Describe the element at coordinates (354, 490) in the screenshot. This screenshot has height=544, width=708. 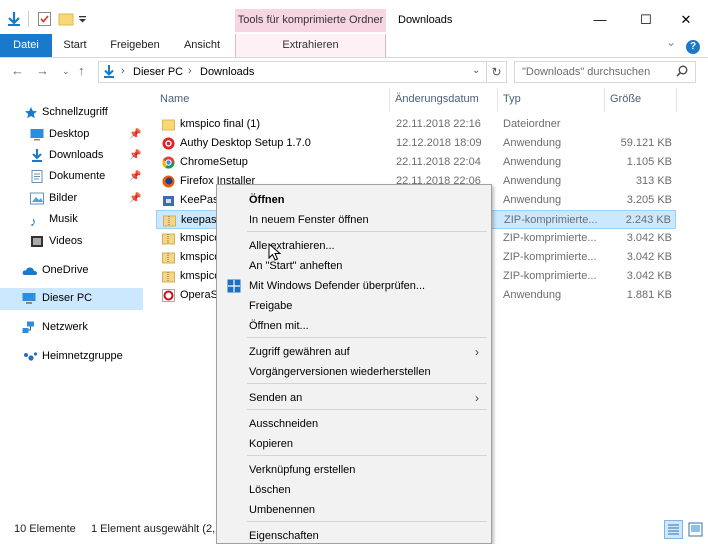
I see `menu-item-löschen: Löschen` at that location.